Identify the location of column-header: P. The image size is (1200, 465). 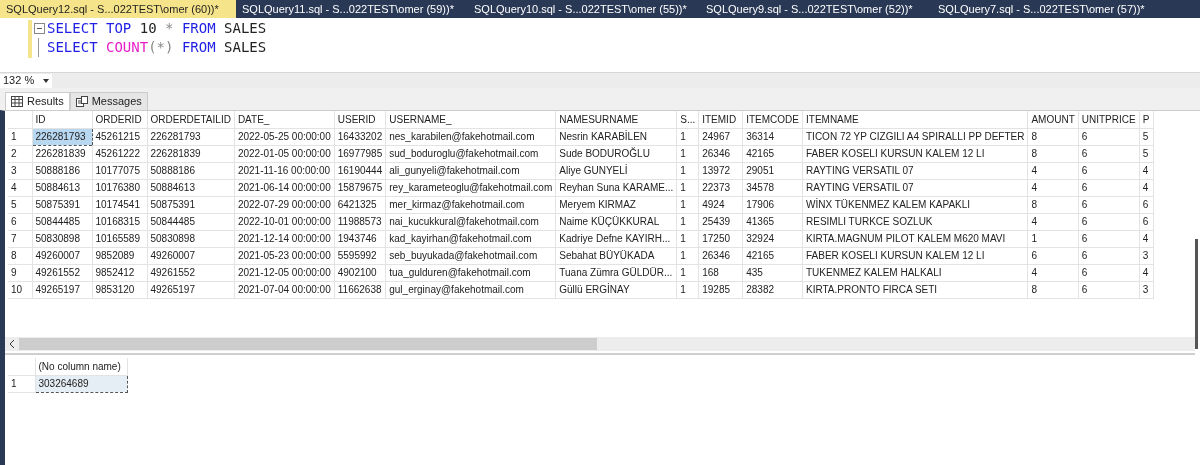
(1146, 119).